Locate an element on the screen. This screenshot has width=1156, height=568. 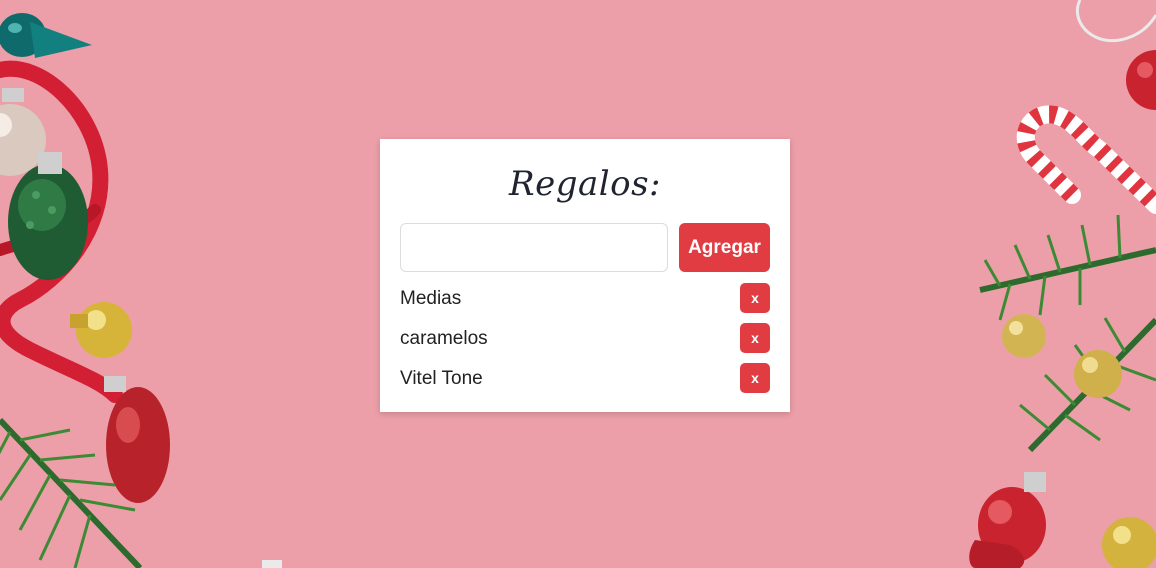
gift-list: Medias x caramelos x Vitel Tone x is located at coordinates (585, 343).